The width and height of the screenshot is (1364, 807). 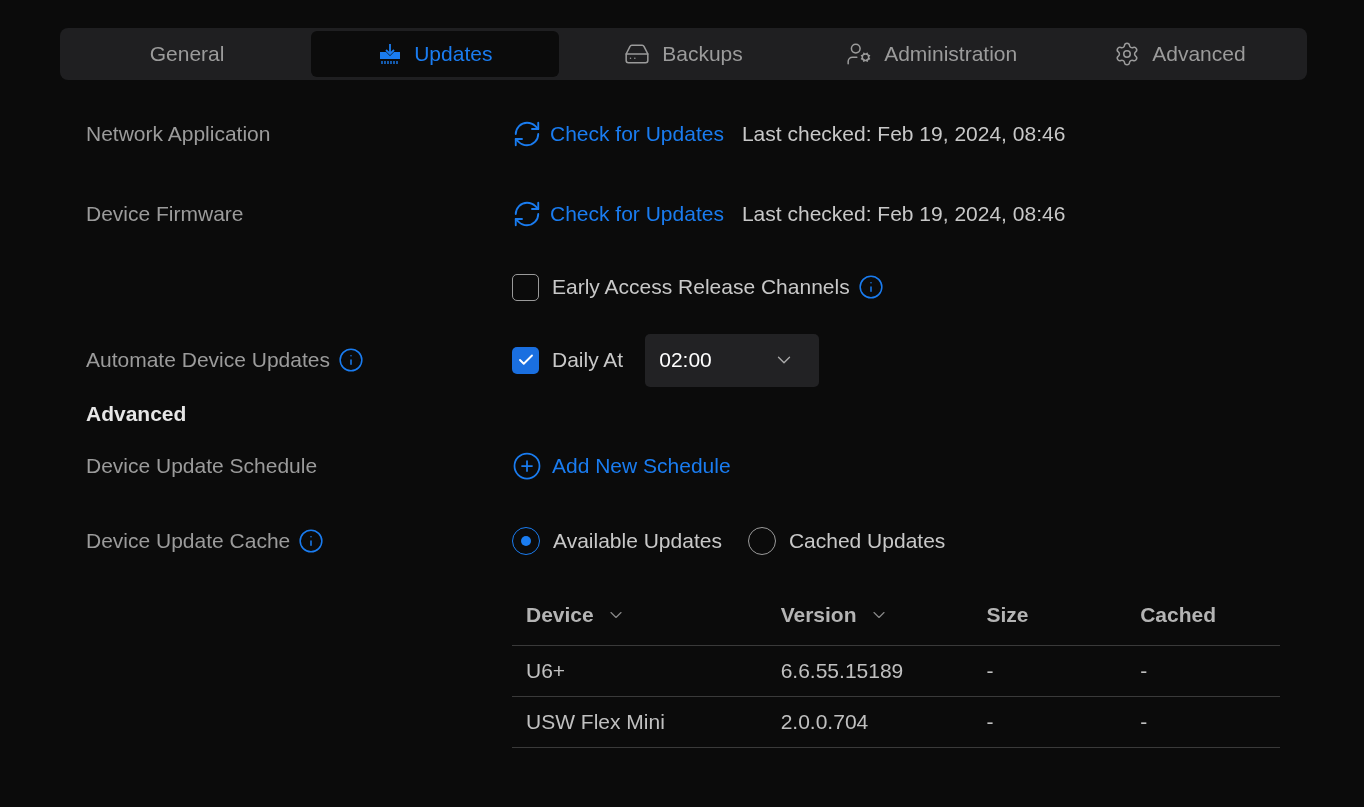 I want to click on checkbox-label: Daily At, so click(x=588, y=360).